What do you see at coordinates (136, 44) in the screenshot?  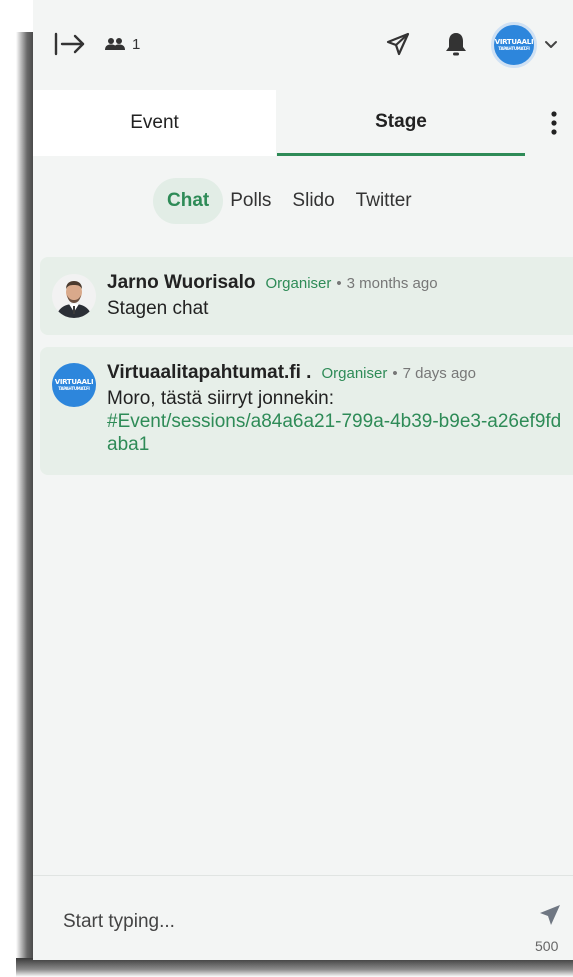 I see `attendee-count: 1` at bounding box center [136, 44].